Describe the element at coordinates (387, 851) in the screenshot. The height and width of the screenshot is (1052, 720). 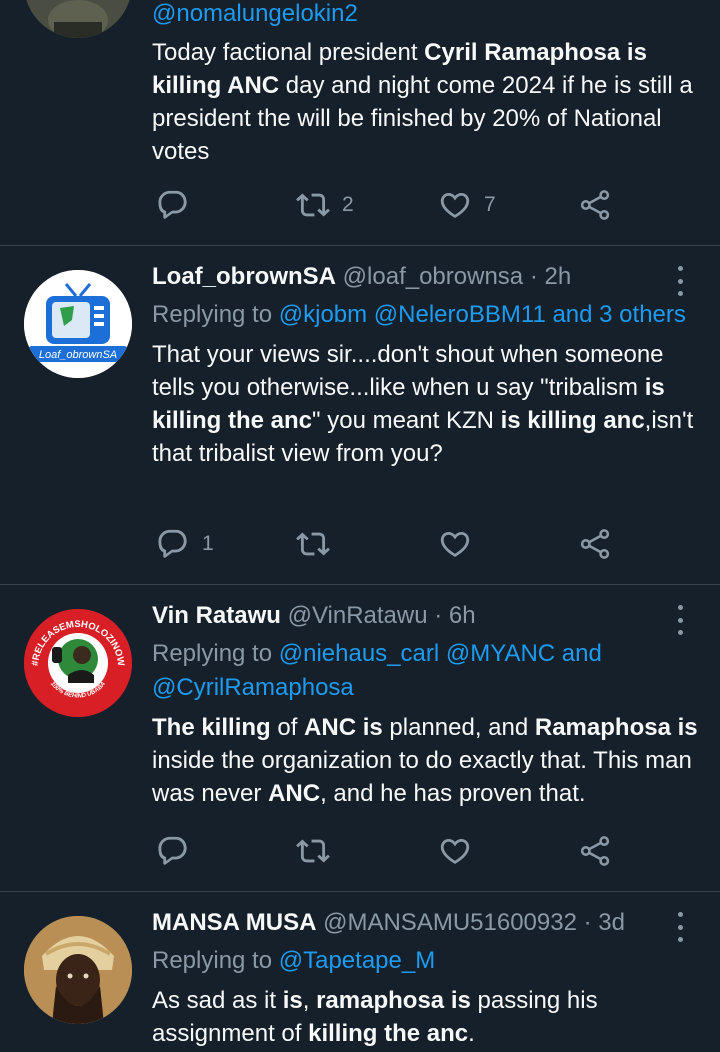
I see `action-bar` at that location.